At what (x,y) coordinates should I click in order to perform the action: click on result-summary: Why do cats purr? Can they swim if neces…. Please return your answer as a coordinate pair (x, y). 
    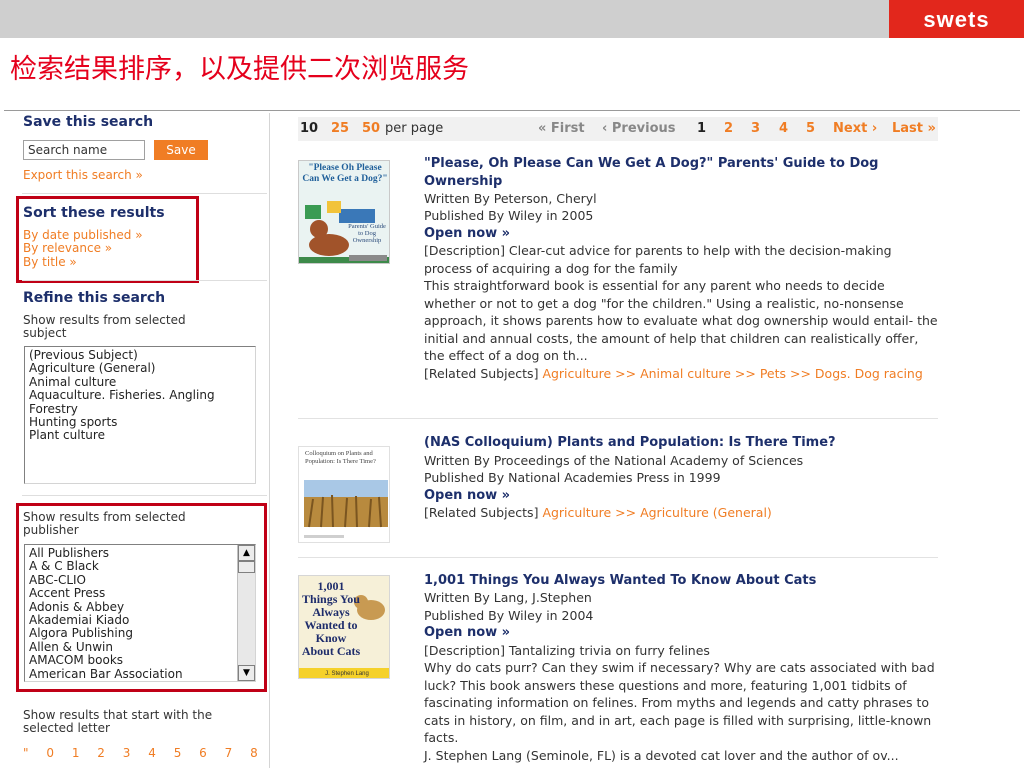
    Looking at the image, I should click on (679, 702).